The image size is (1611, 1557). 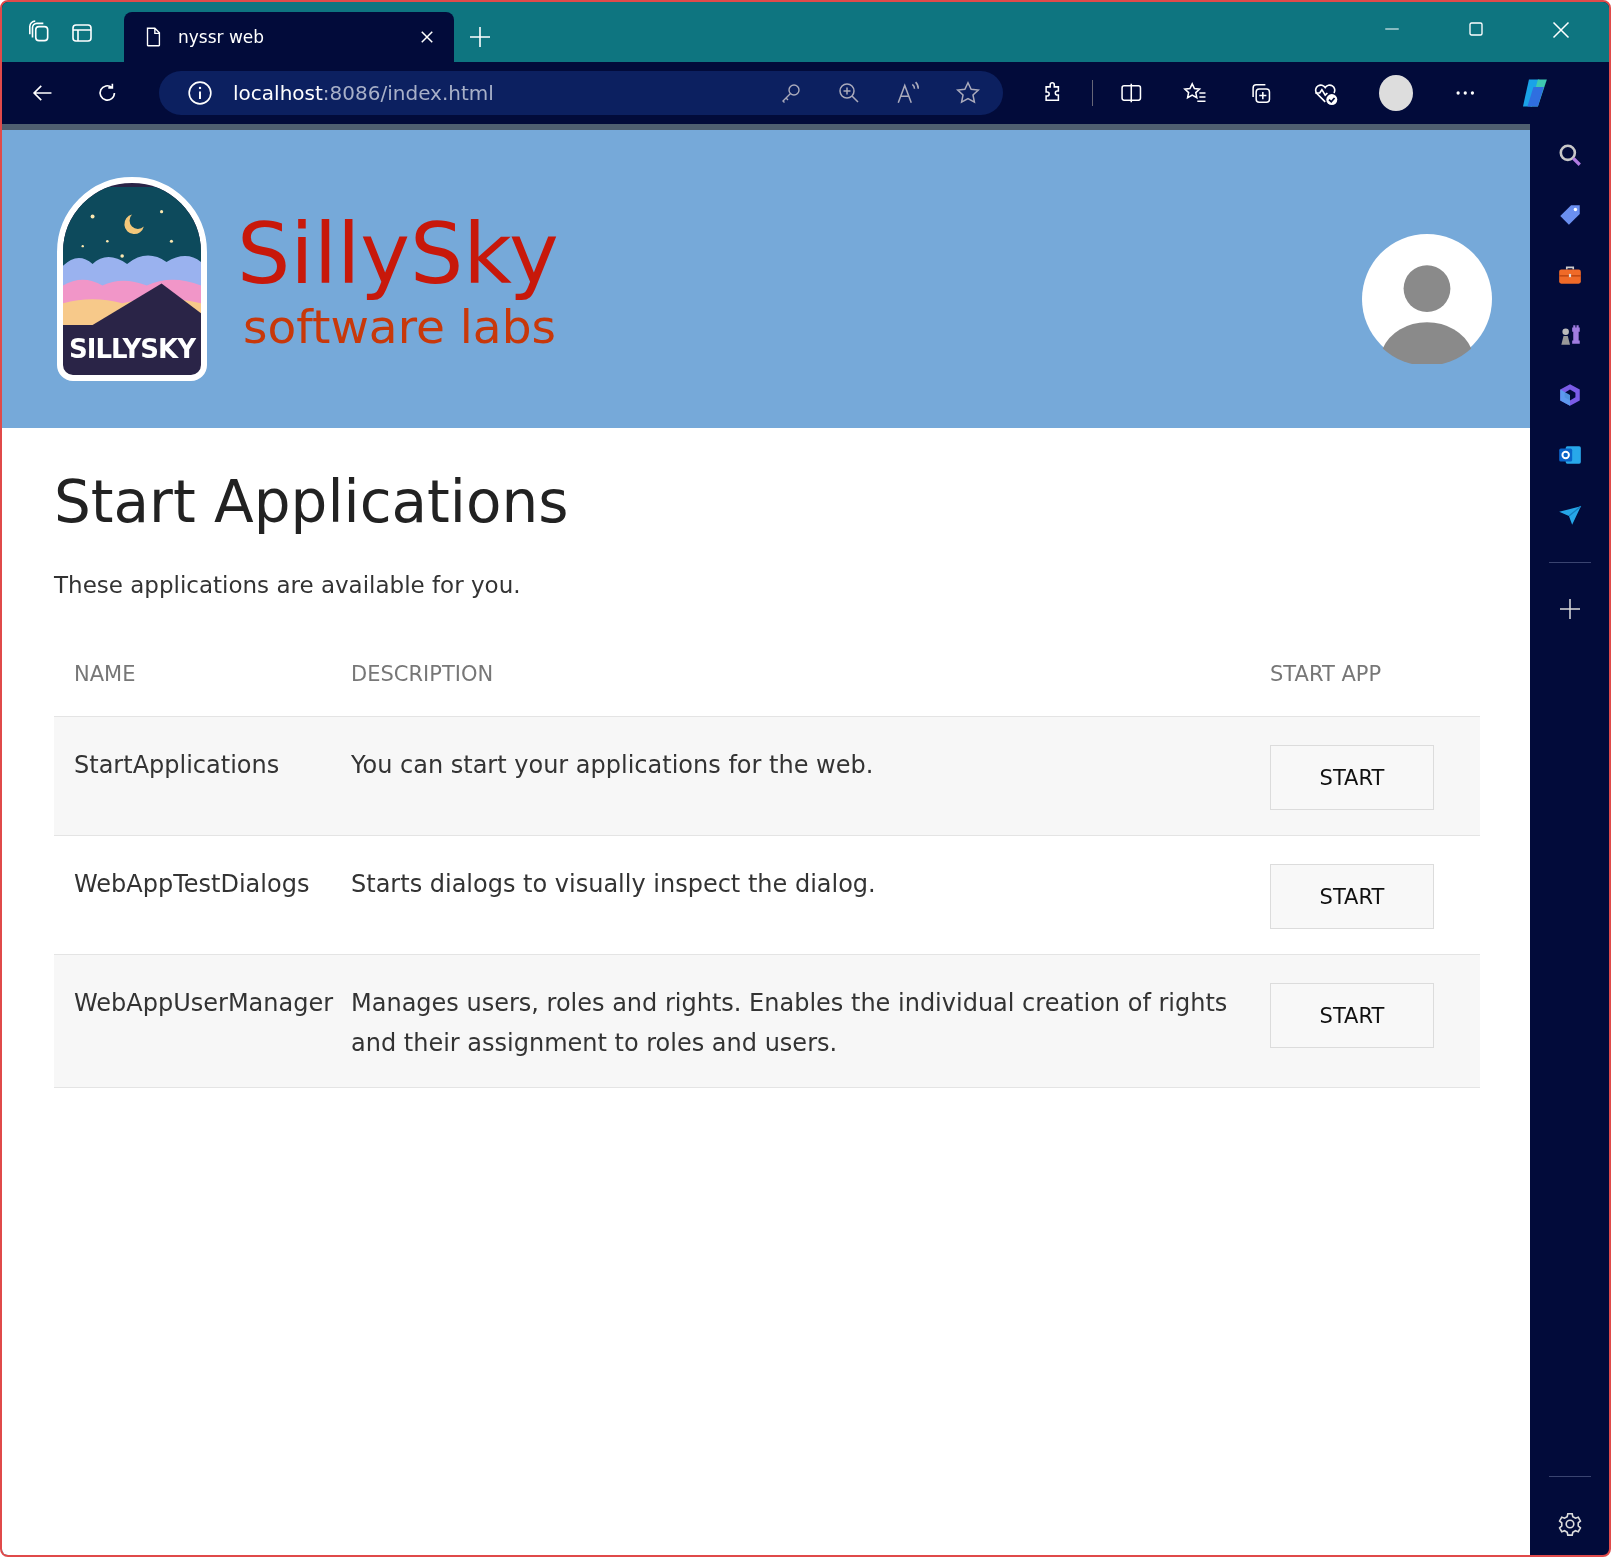 What do you see at coordinates (200, 93) in the screenshot?
I see `info-icon` at bounding box center [200, 93].